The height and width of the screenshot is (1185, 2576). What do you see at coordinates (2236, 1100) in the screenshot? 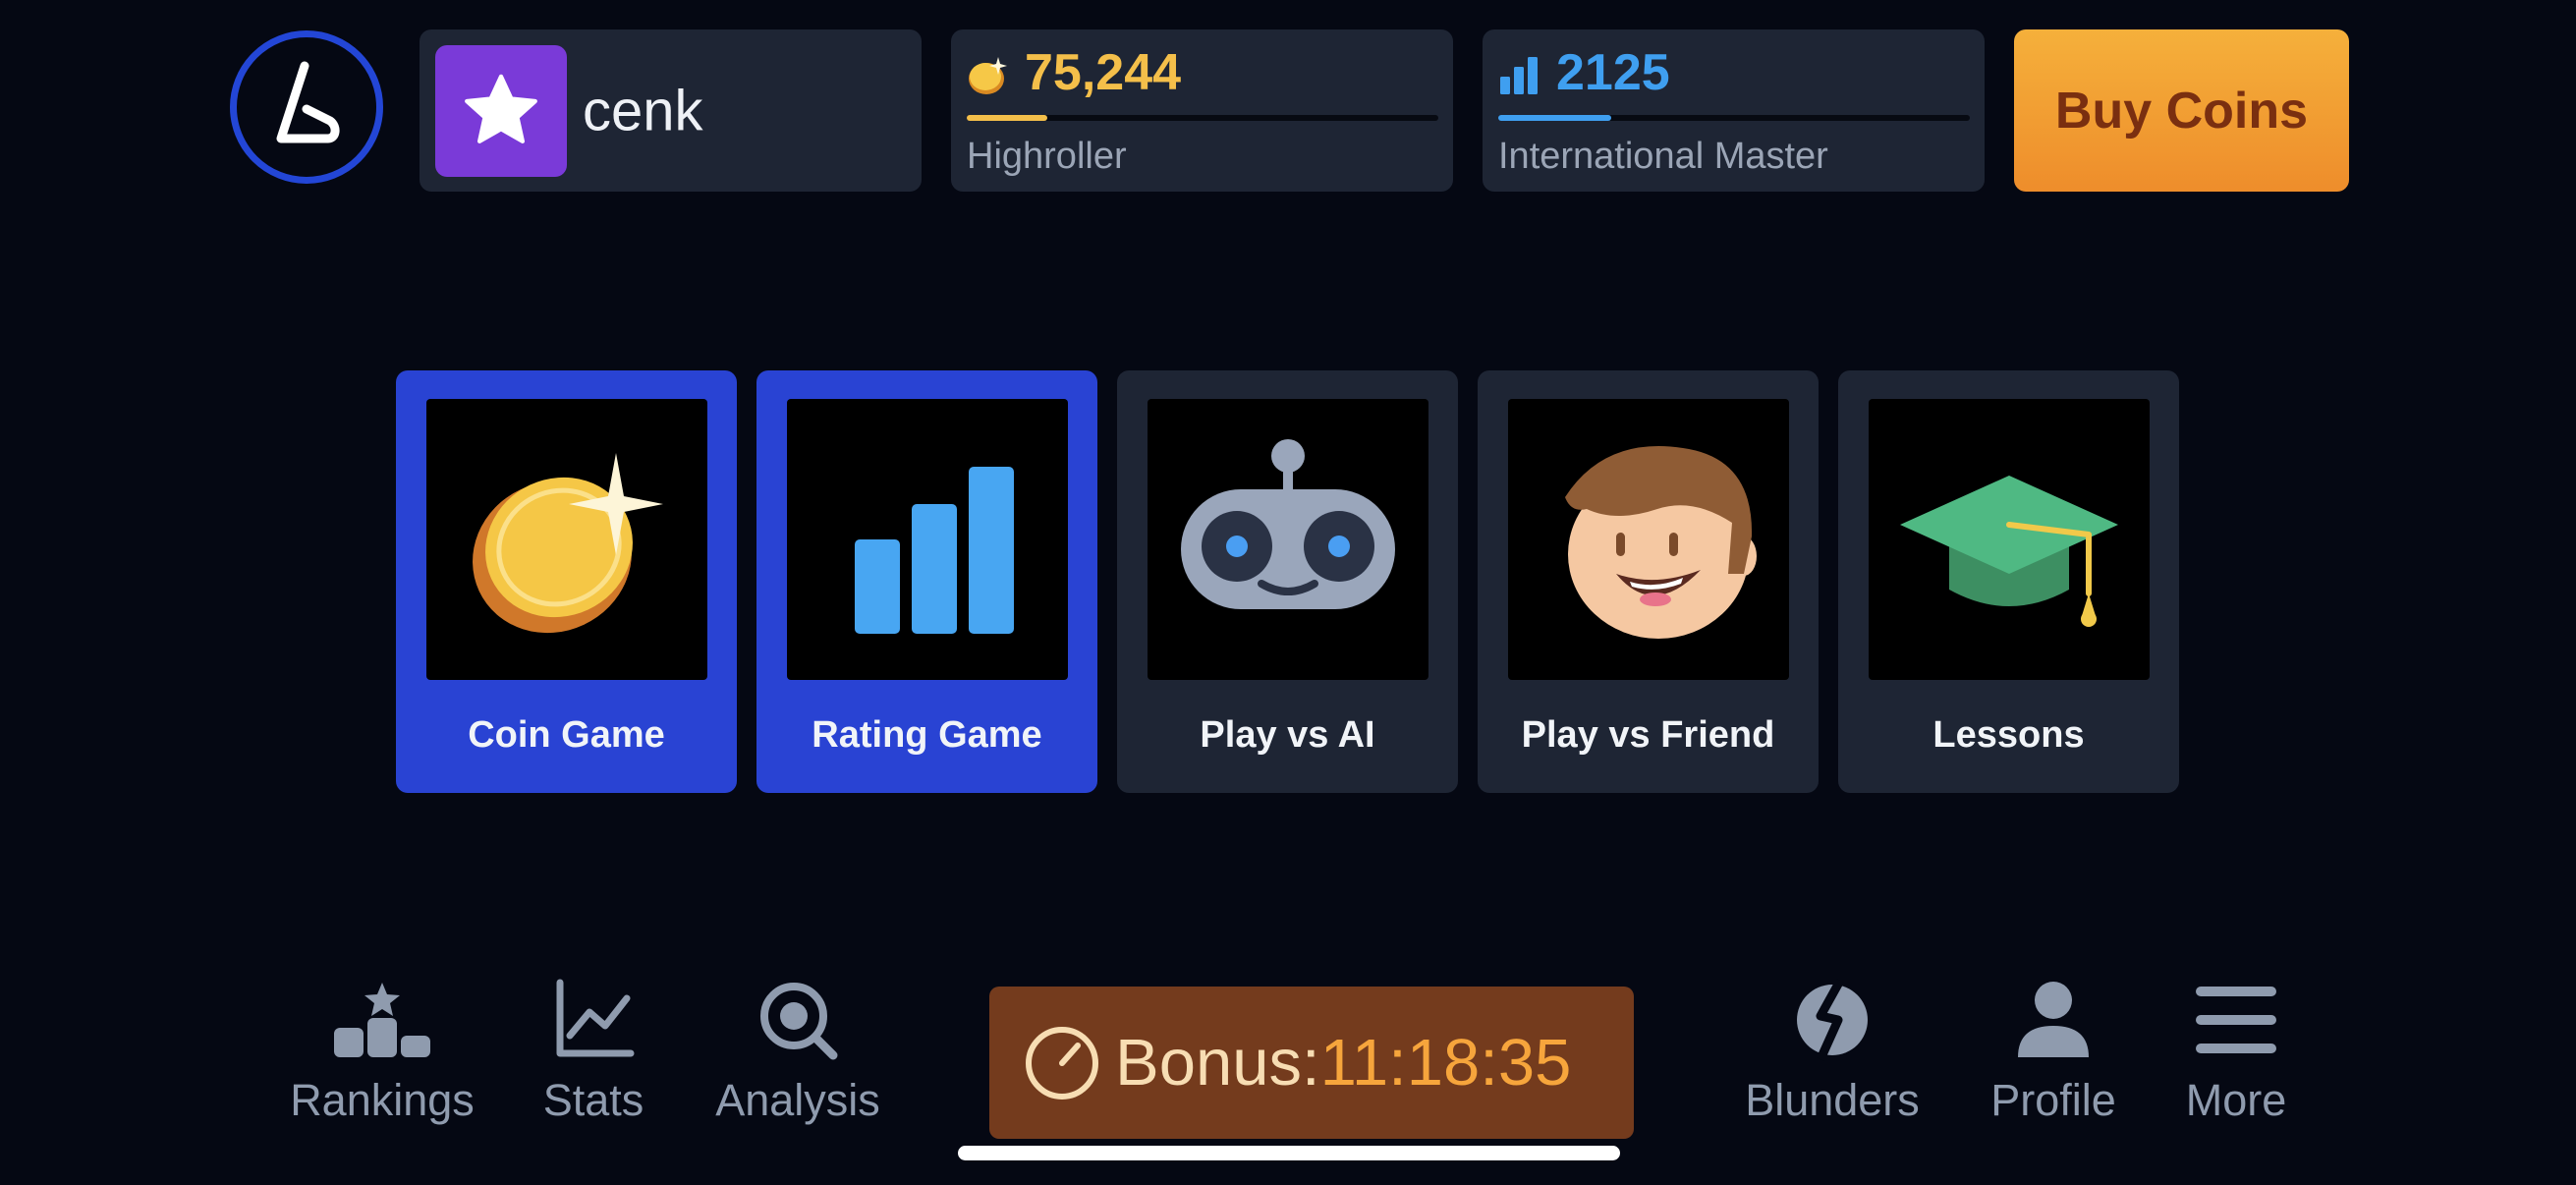
I see `nav-label: More` at bounding box center [2236, 1100].